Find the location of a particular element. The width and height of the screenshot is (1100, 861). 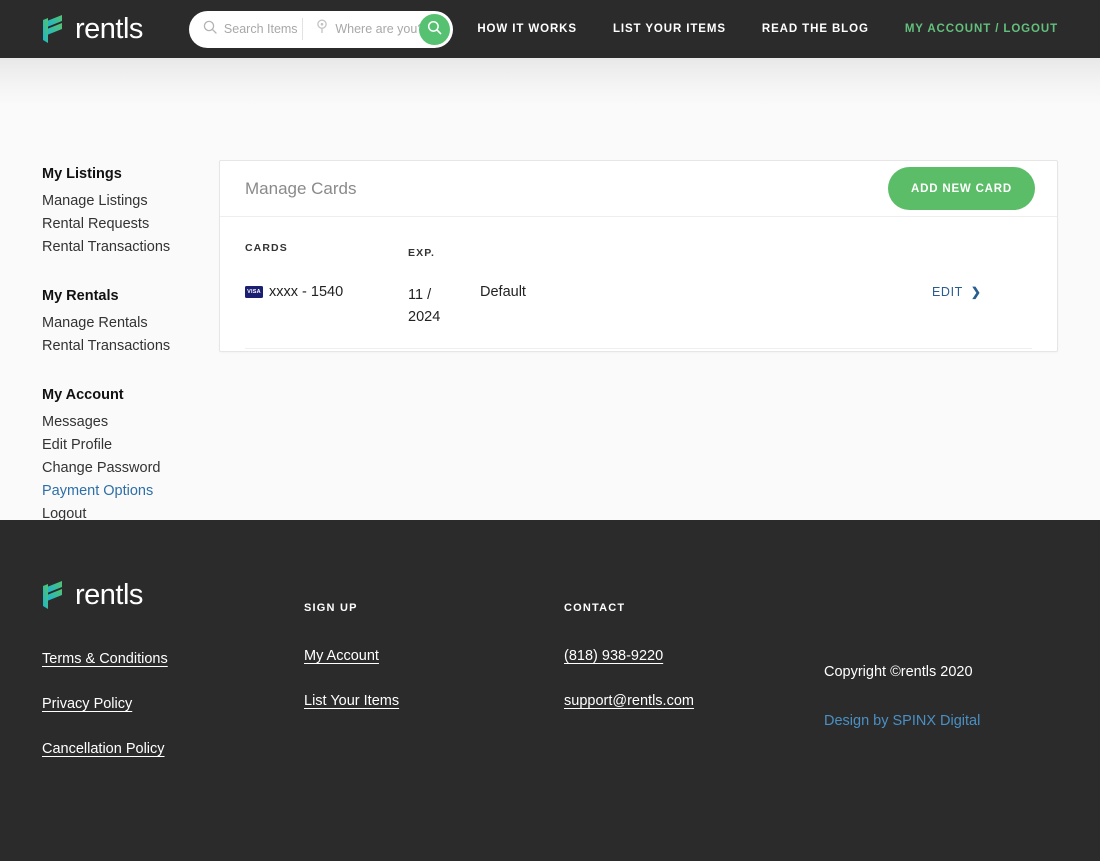

sidebar-item-manage-rentals: Manage Rentals is located at coordinates (130, 323).